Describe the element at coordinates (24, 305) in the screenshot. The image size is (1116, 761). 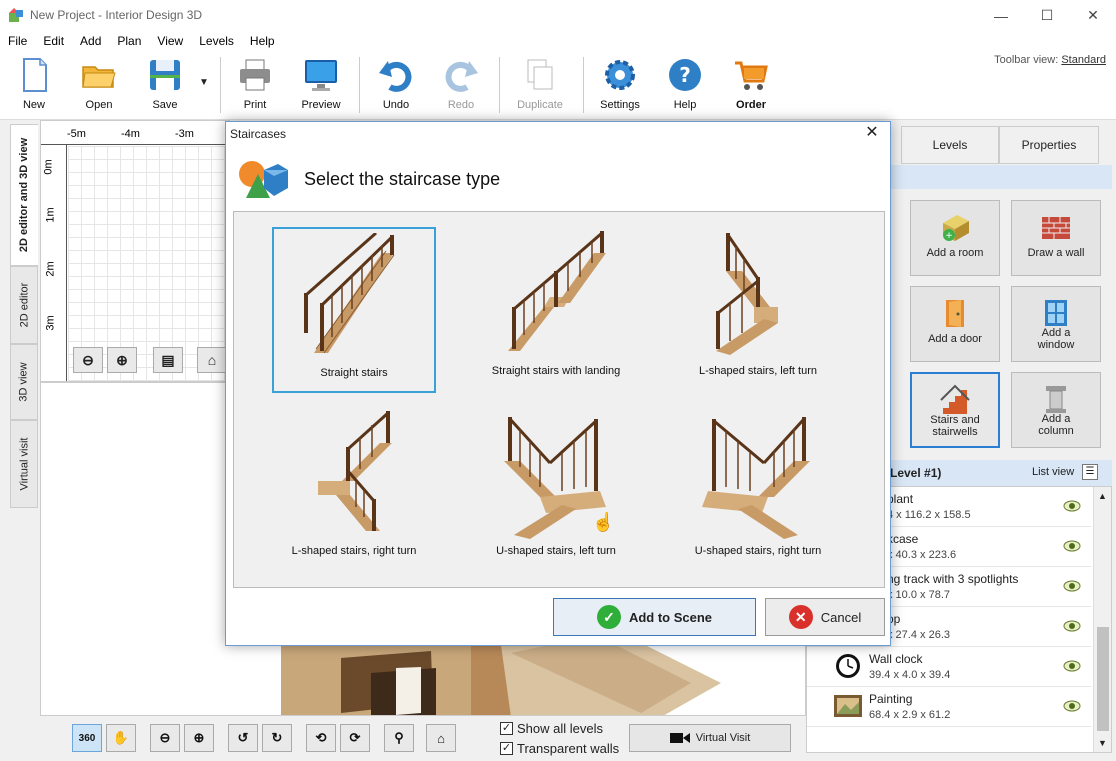
I see `tab-2d-editor: 2D editor` at that location.